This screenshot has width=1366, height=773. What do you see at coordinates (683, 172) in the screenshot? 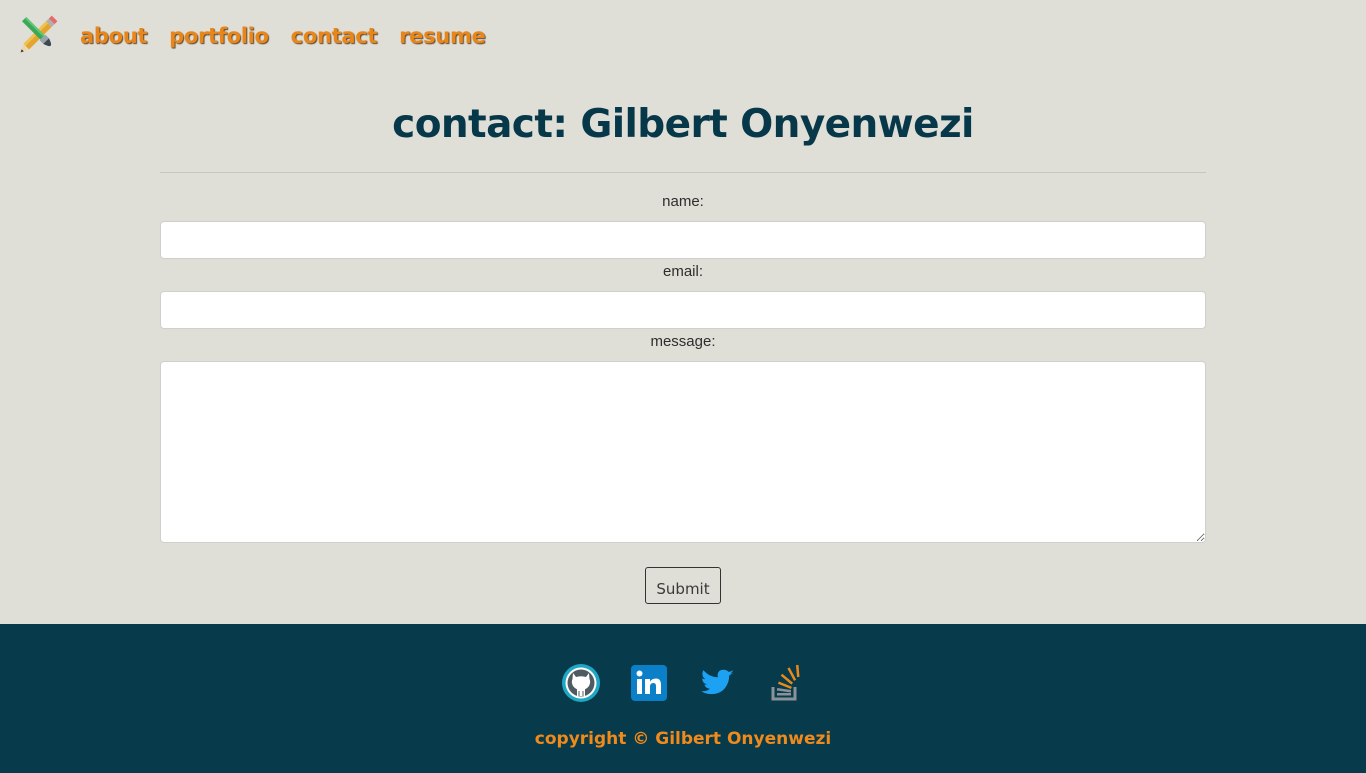
I see `title-divider` at bounding box center [683, 172].